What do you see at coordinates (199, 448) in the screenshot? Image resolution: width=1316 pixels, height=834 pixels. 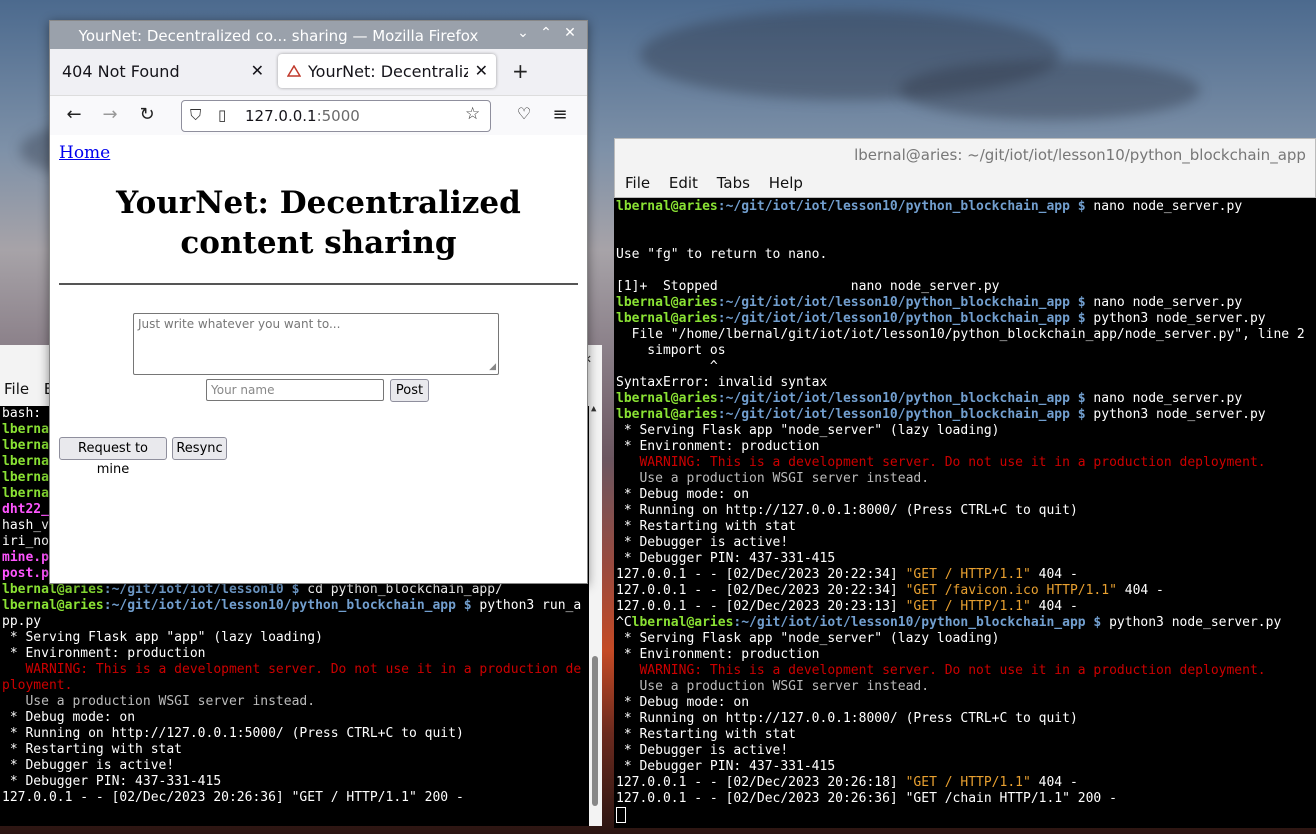 I see `resync-button: Resync` at bounding box center [199, 448].